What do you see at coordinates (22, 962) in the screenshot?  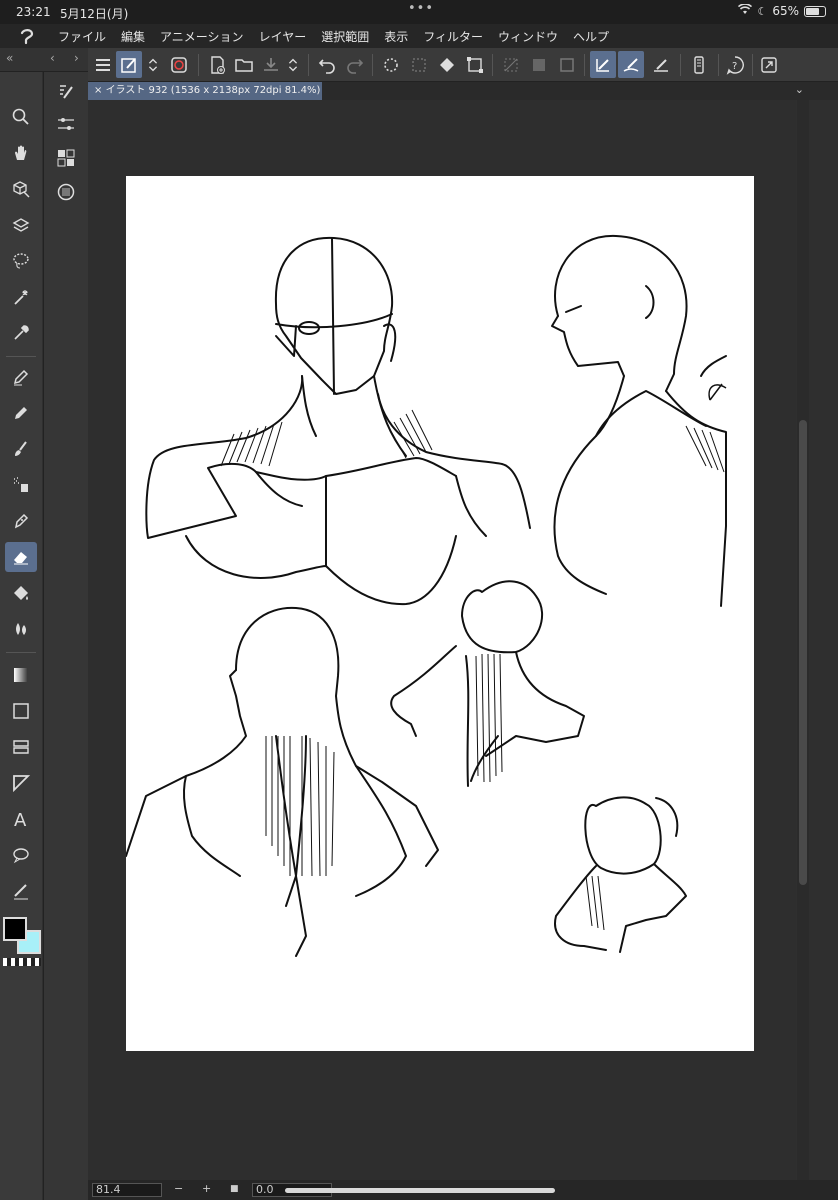 I see `transparent-color` at bounding box center [22, 962].